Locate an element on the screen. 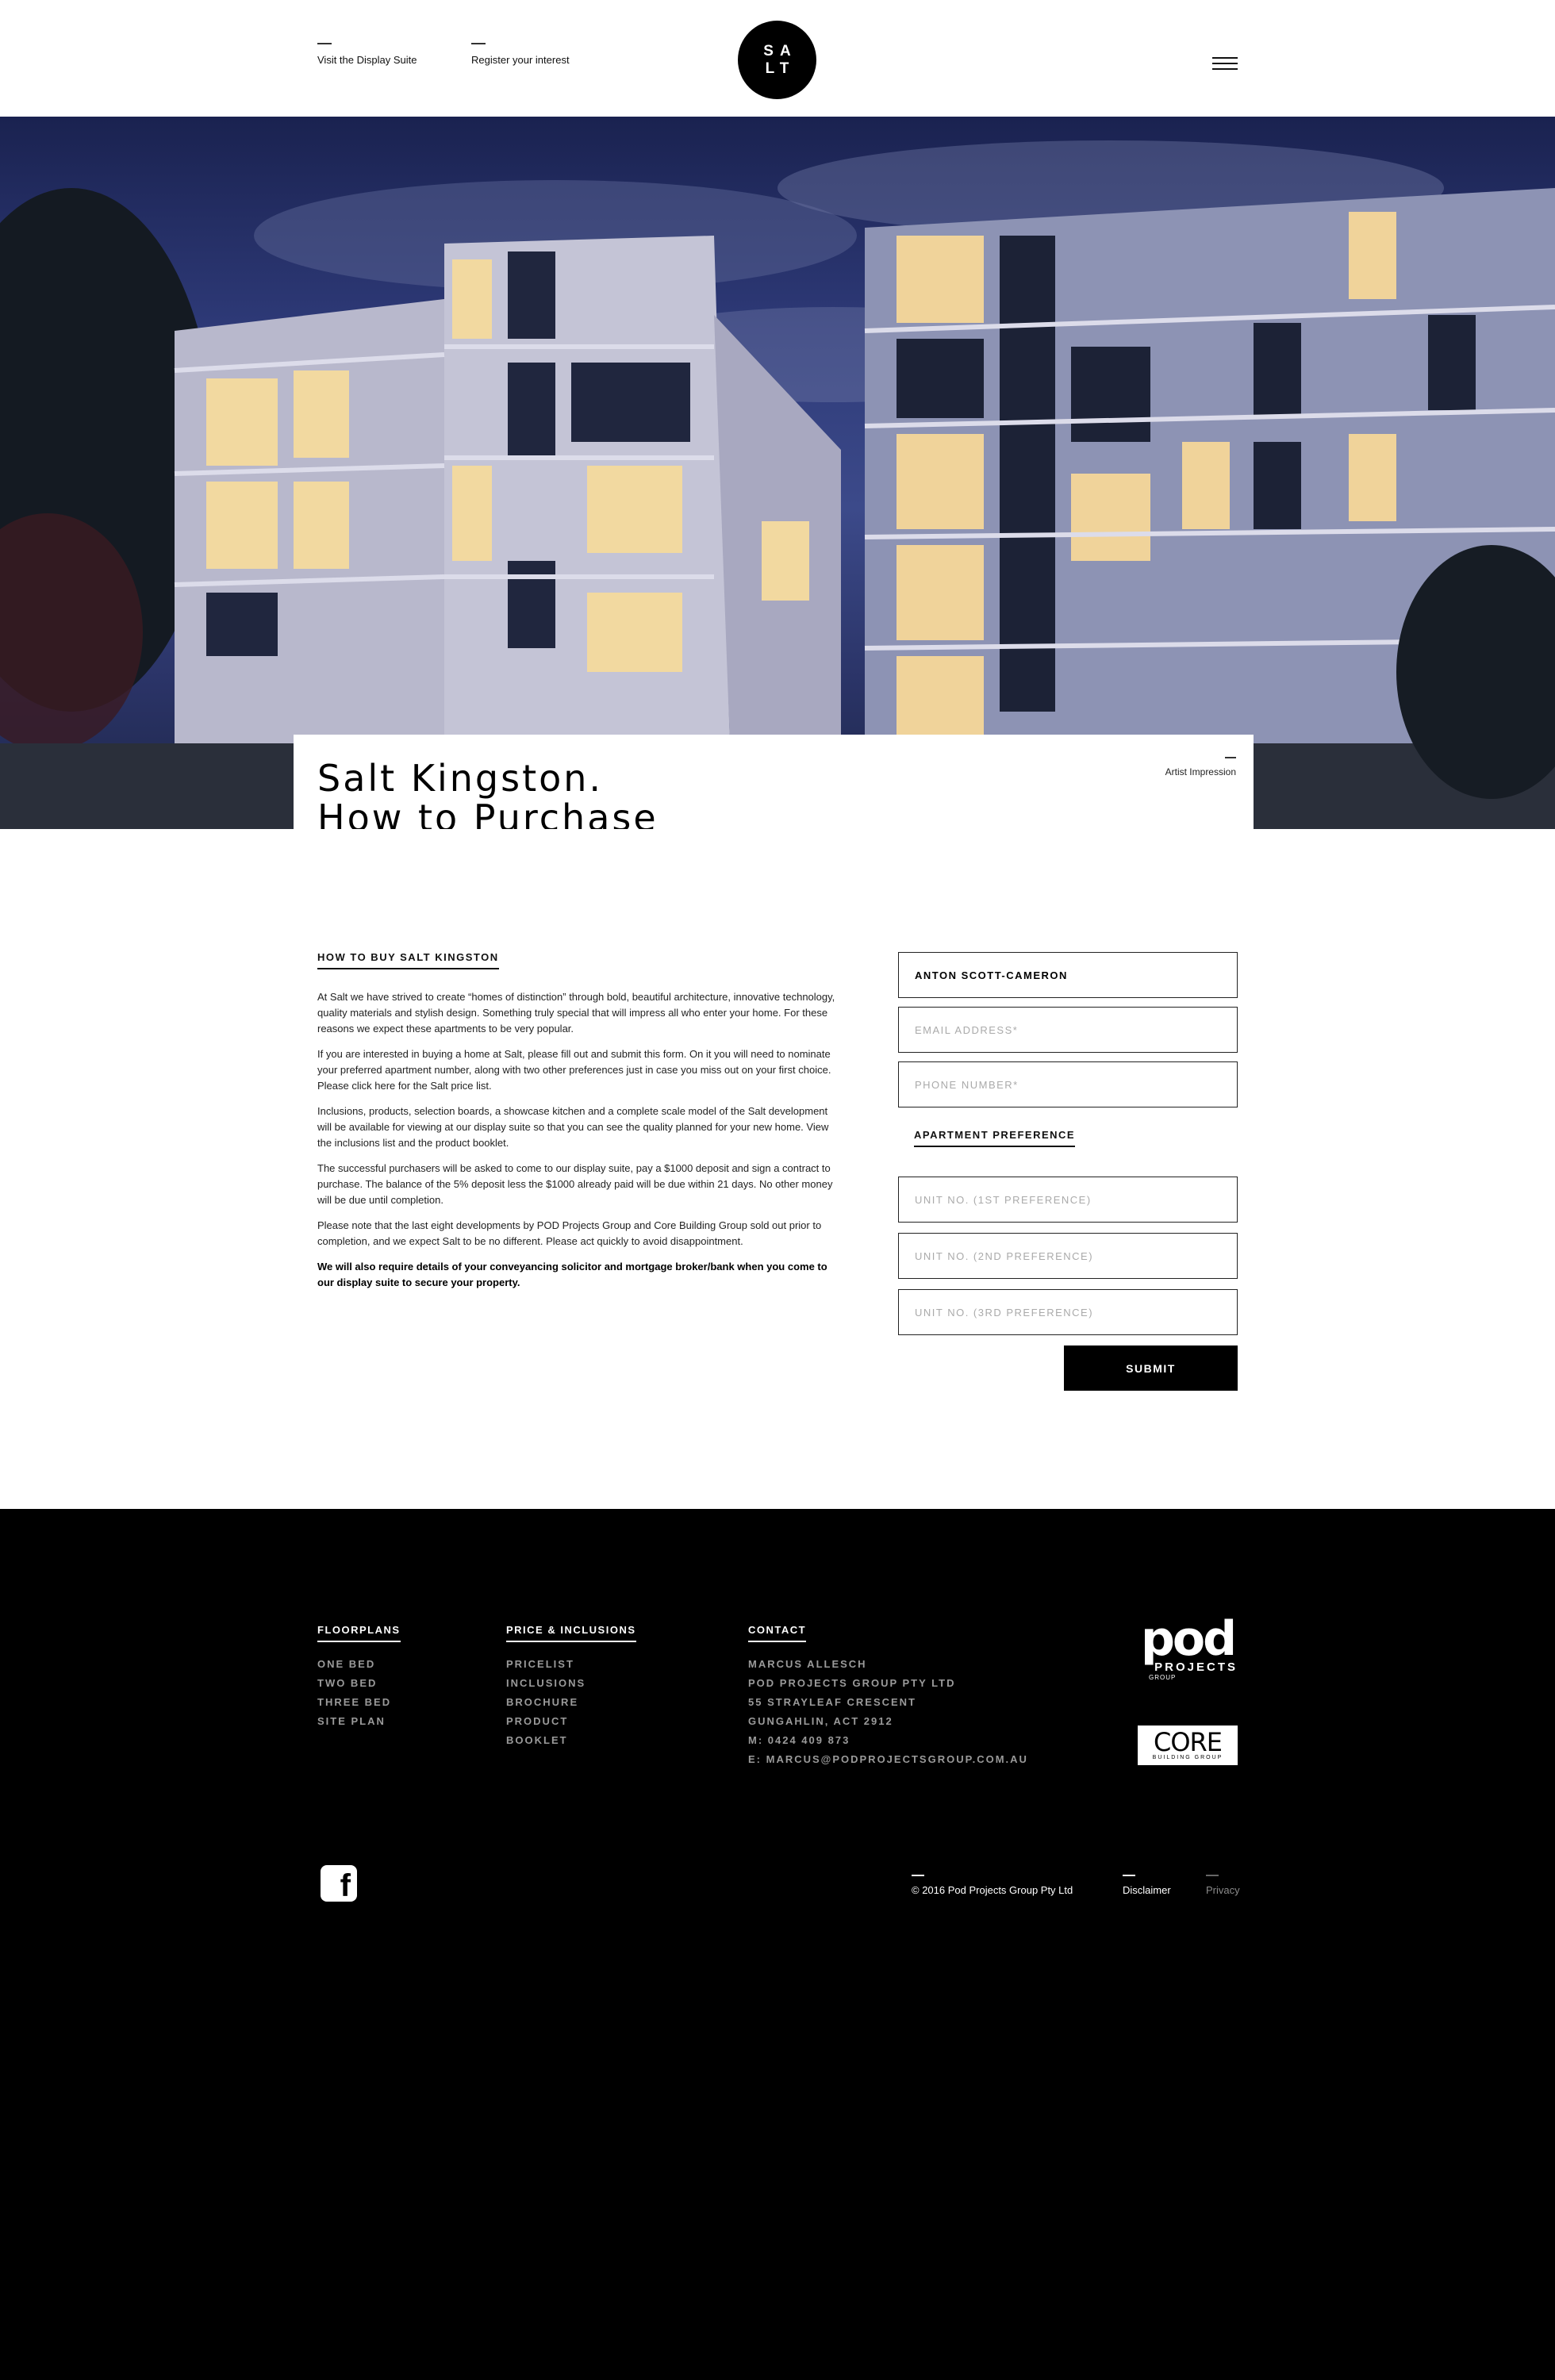 The width and height of the screenshot is (1555, 2380). salt-logo: SA LT is located at coordinates (777, 60).